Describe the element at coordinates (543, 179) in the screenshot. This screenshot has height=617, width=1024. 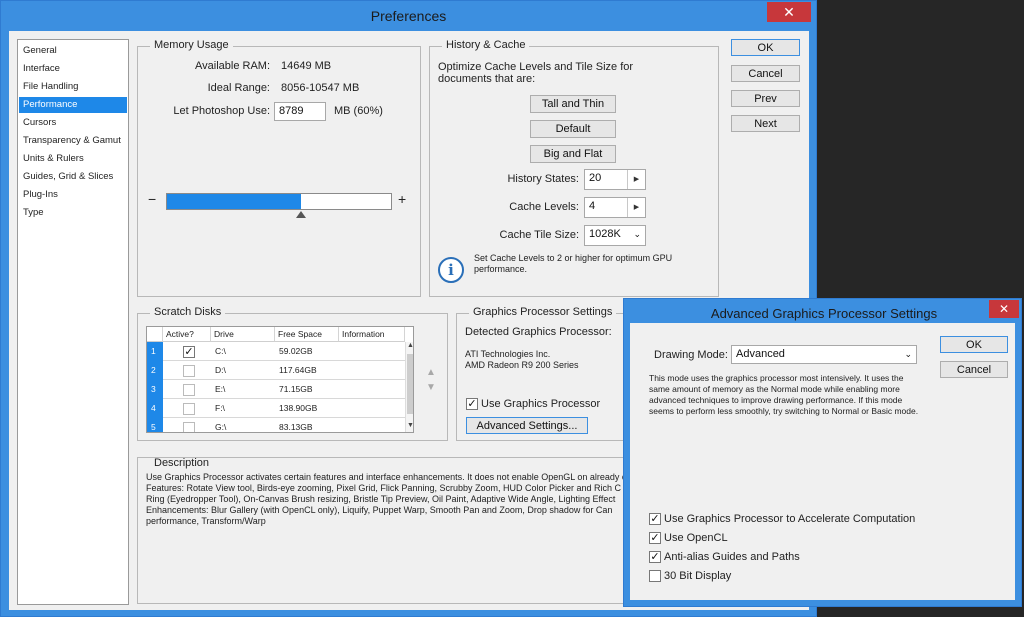
I see `history-states-label: History States:` at that location.